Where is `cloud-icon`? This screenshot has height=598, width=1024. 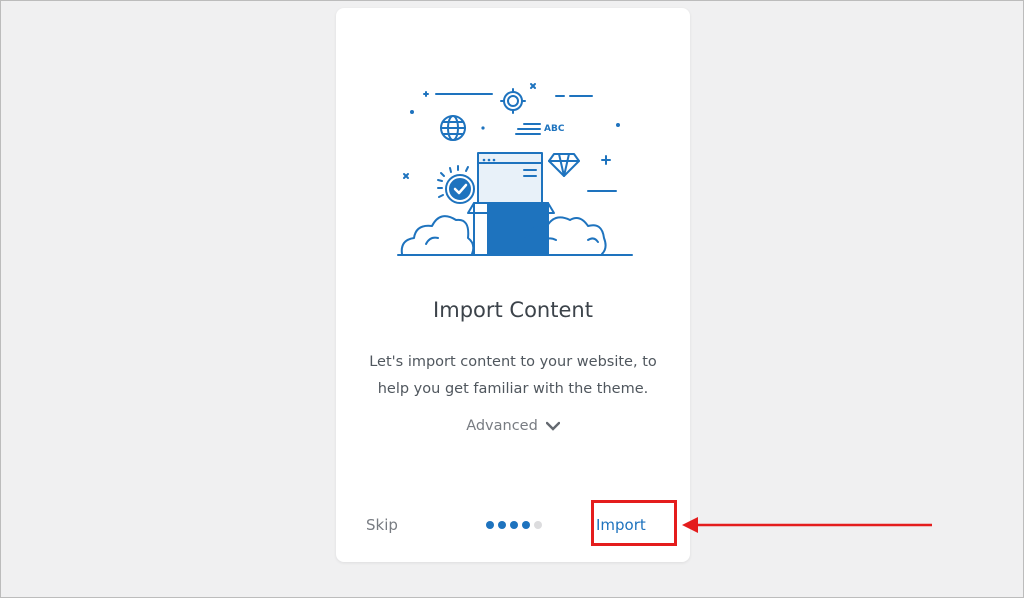
cloud-icon is located at coordinates (437, 235).